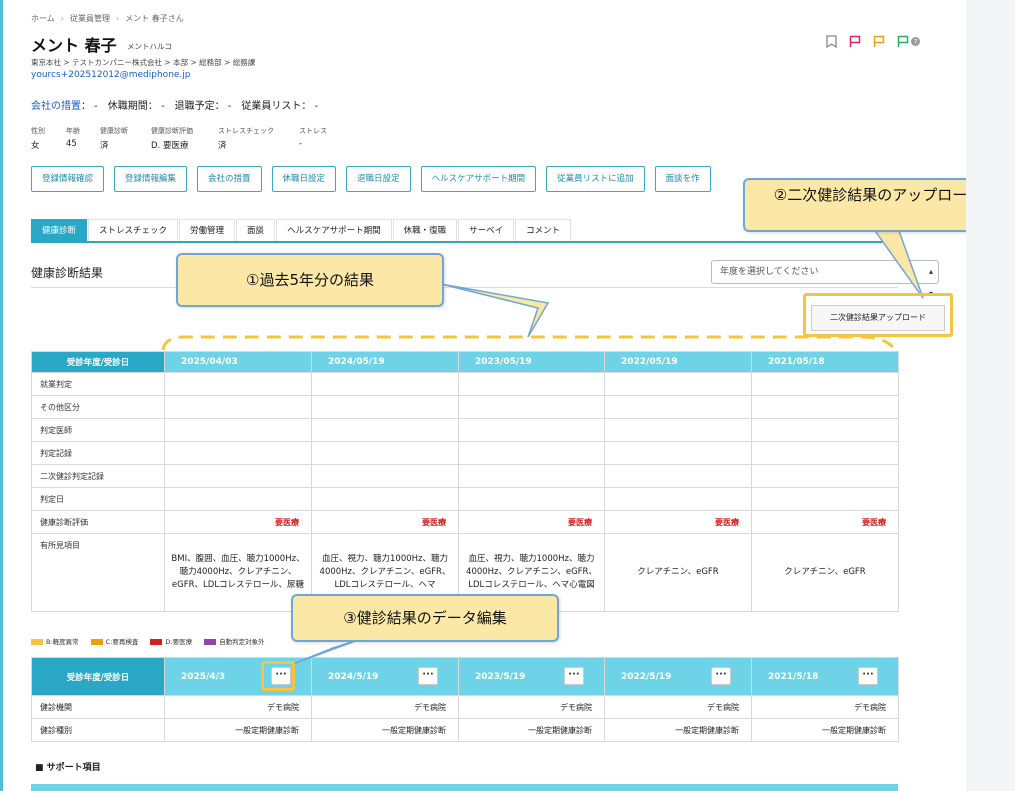 This screenshot has width=1015, height=791. I want to click on date-col-2022: 2022/5/19 ···, so click(678, 676).